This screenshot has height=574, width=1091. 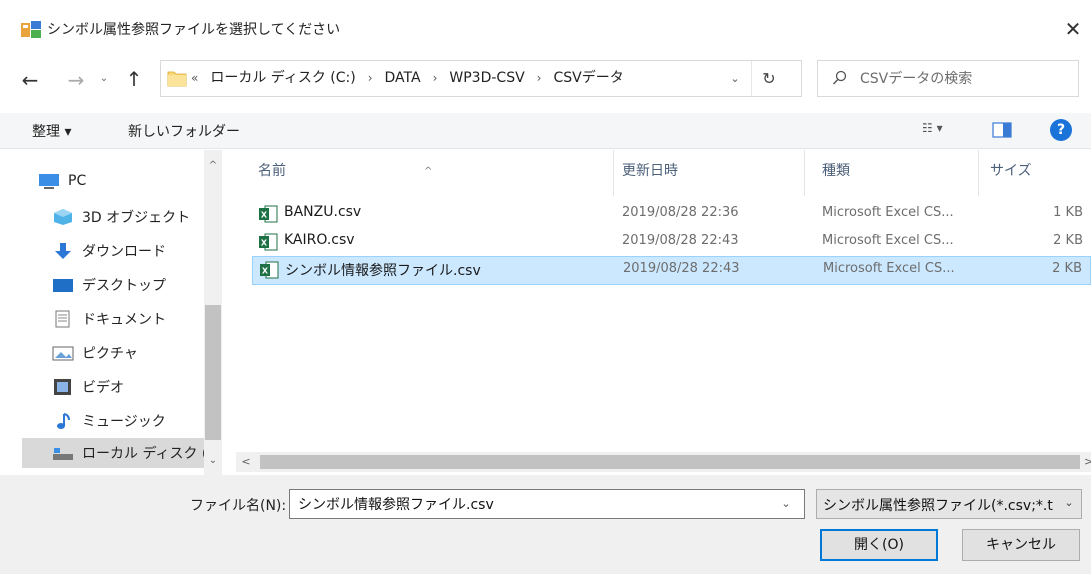 What do you see at coordinates (650, 172) in the screenshot?
I see `column-header-date: 更新日時` at bounding box center [650, 172].